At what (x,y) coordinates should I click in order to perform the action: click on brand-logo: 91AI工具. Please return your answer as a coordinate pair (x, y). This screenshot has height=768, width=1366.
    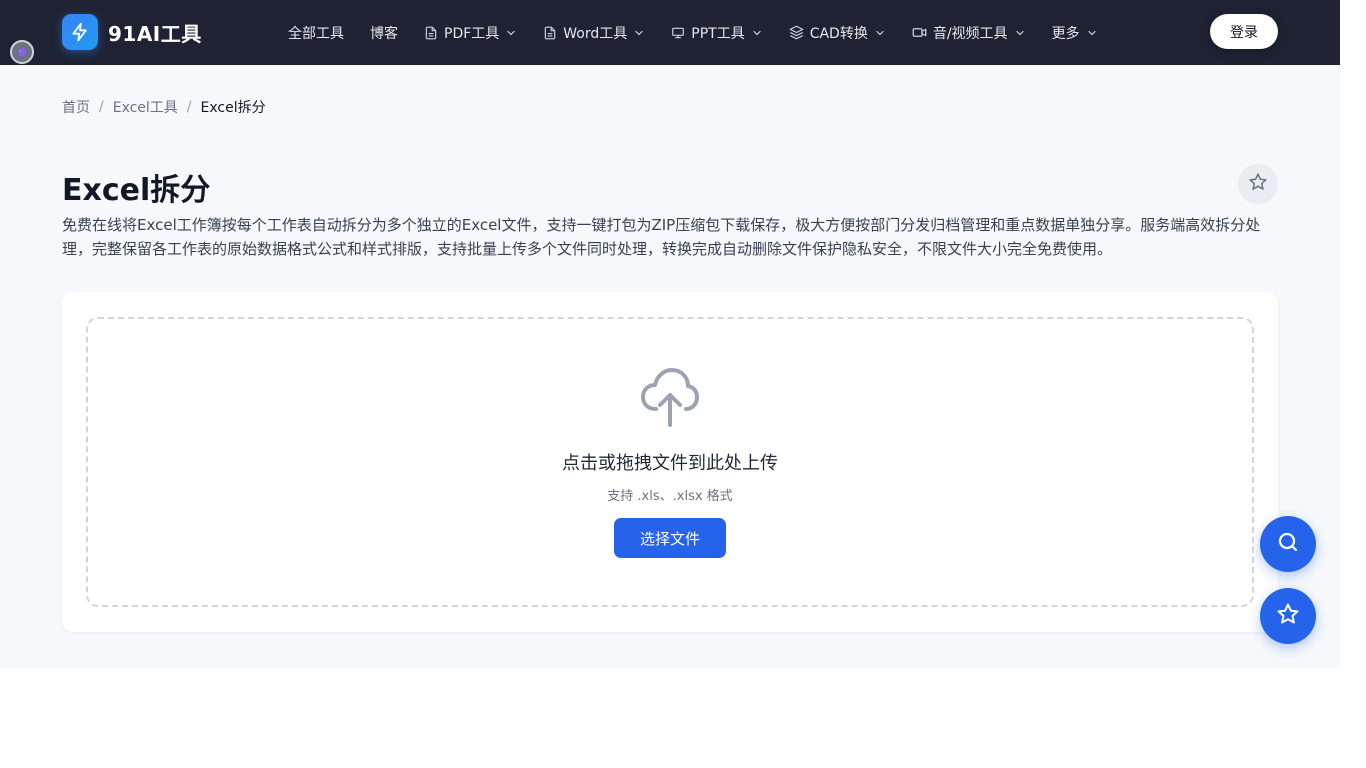
    Looking at the image, I should click on (132, 32).